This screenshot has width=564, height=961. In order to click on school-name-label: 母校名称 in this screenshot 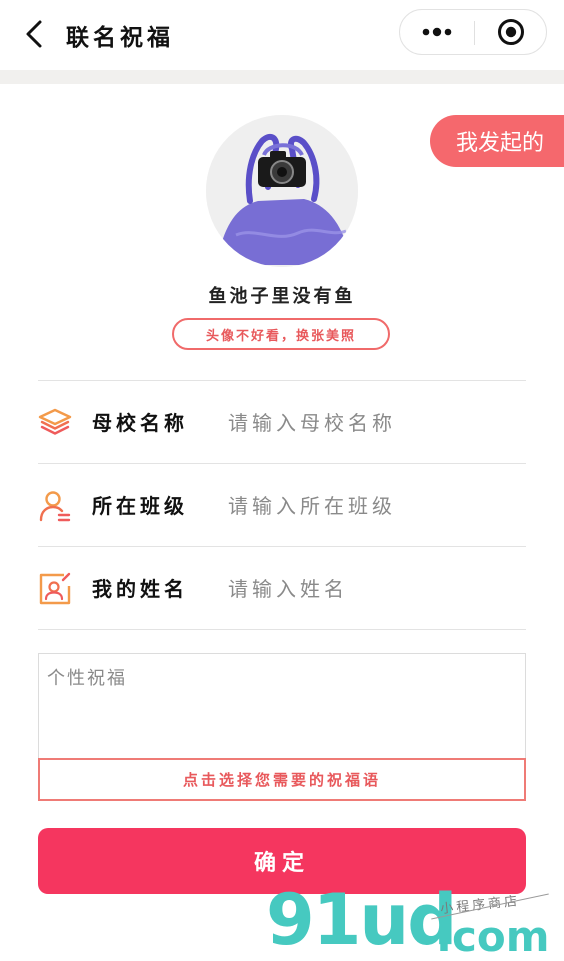, I will do `click(140, 423)`.